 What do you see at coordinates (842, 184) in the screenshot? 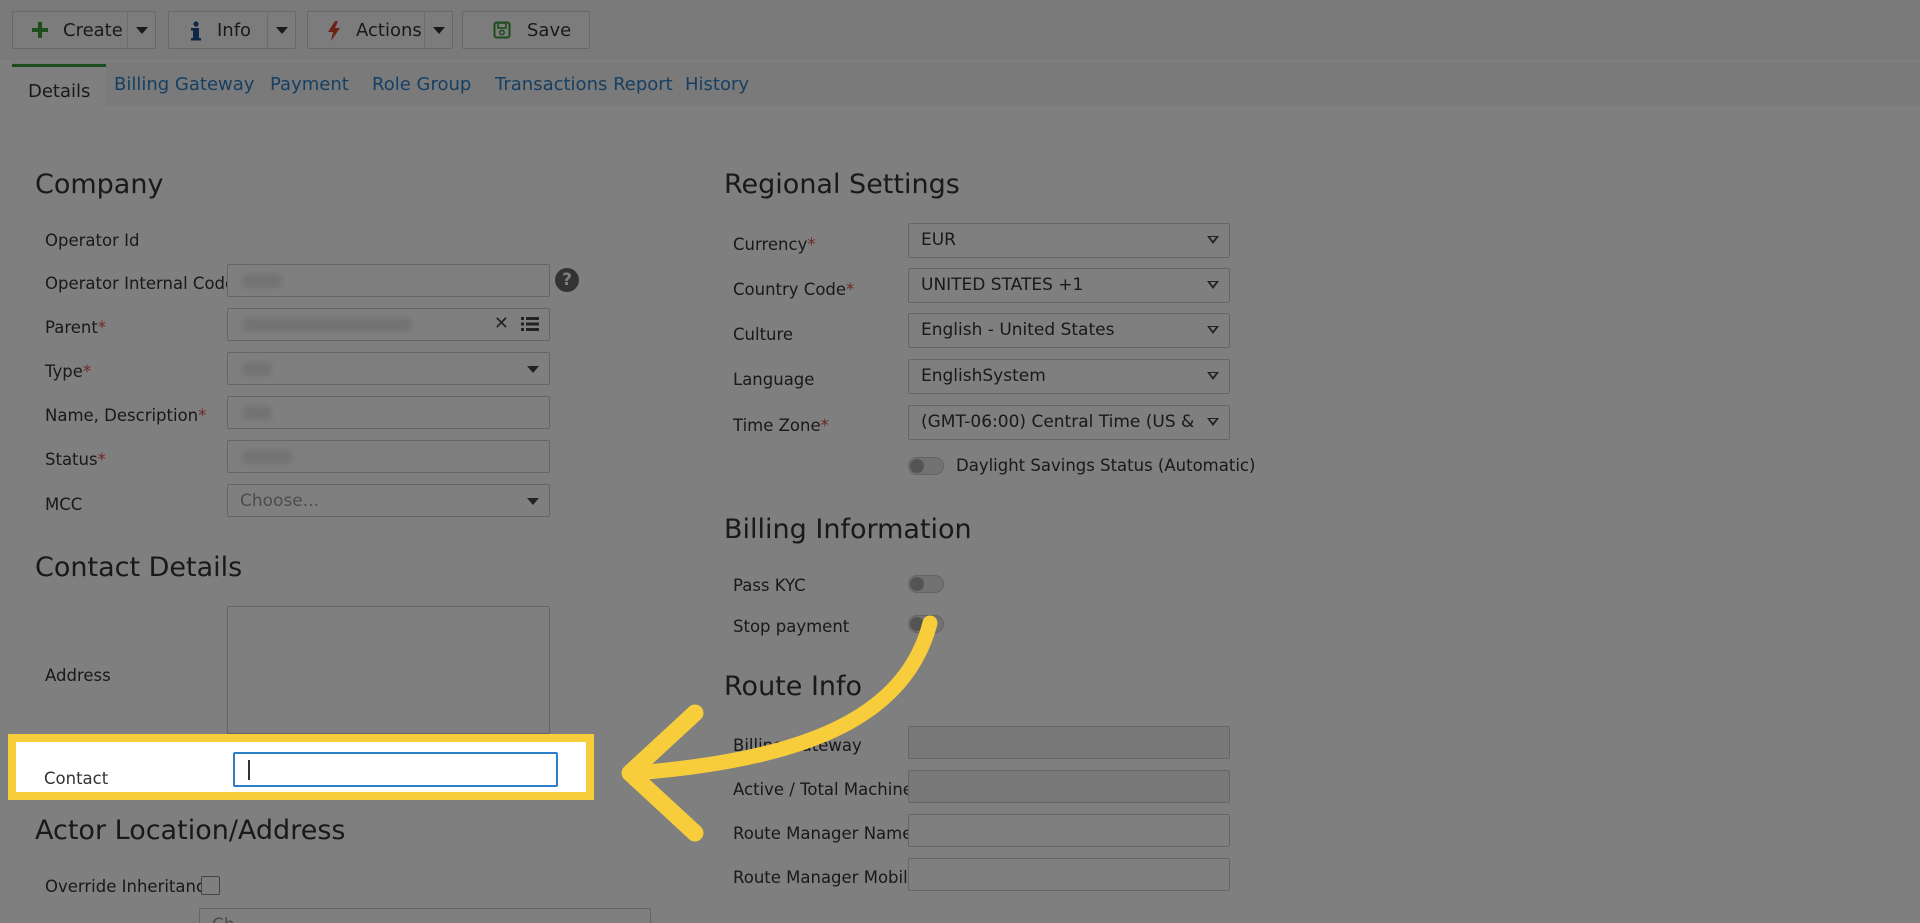
I see `regional-settings-section-title: Regional Settings` at bounding box center [842, 184].